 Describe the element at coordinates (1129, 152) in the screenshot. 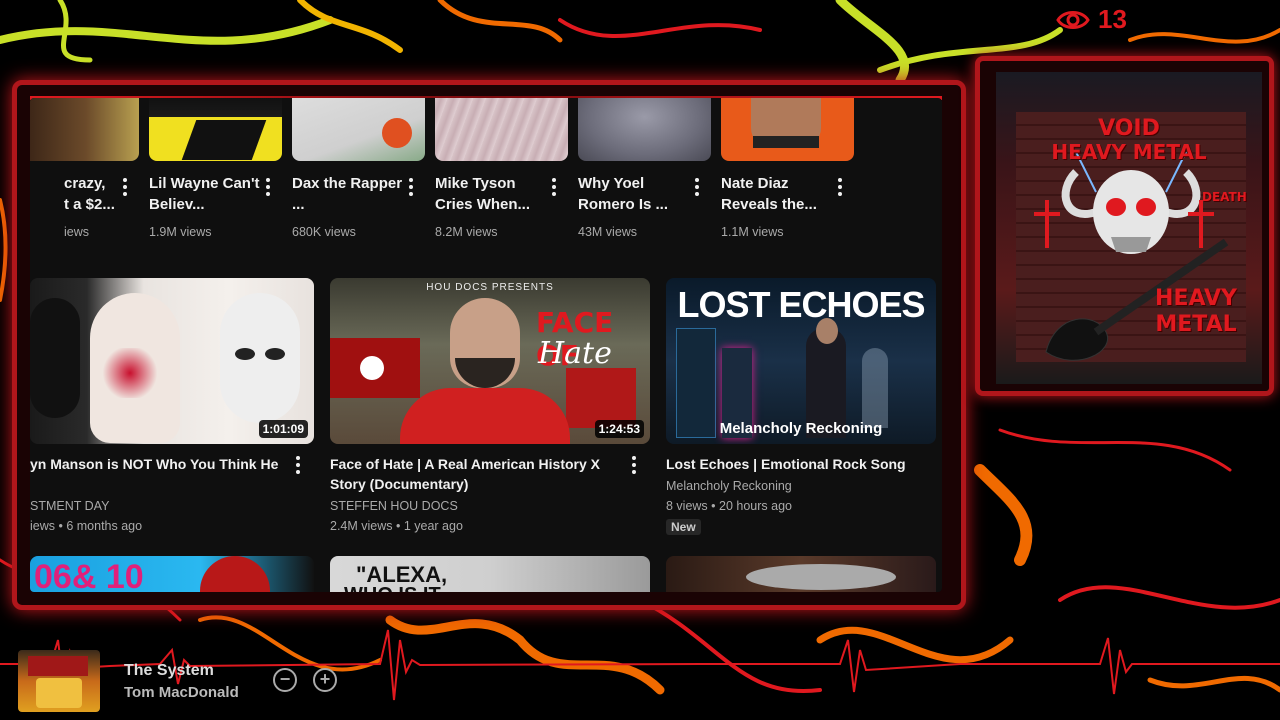

I see `album-art-text: HEAVY METAL` at that location.